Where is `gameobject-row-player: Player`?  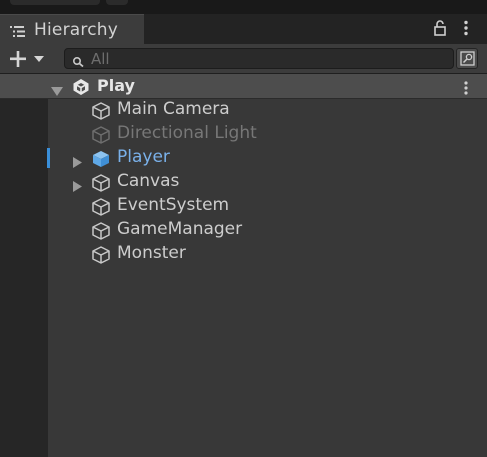 gameobject-row-player: Player is located at coordinates (267, 158).